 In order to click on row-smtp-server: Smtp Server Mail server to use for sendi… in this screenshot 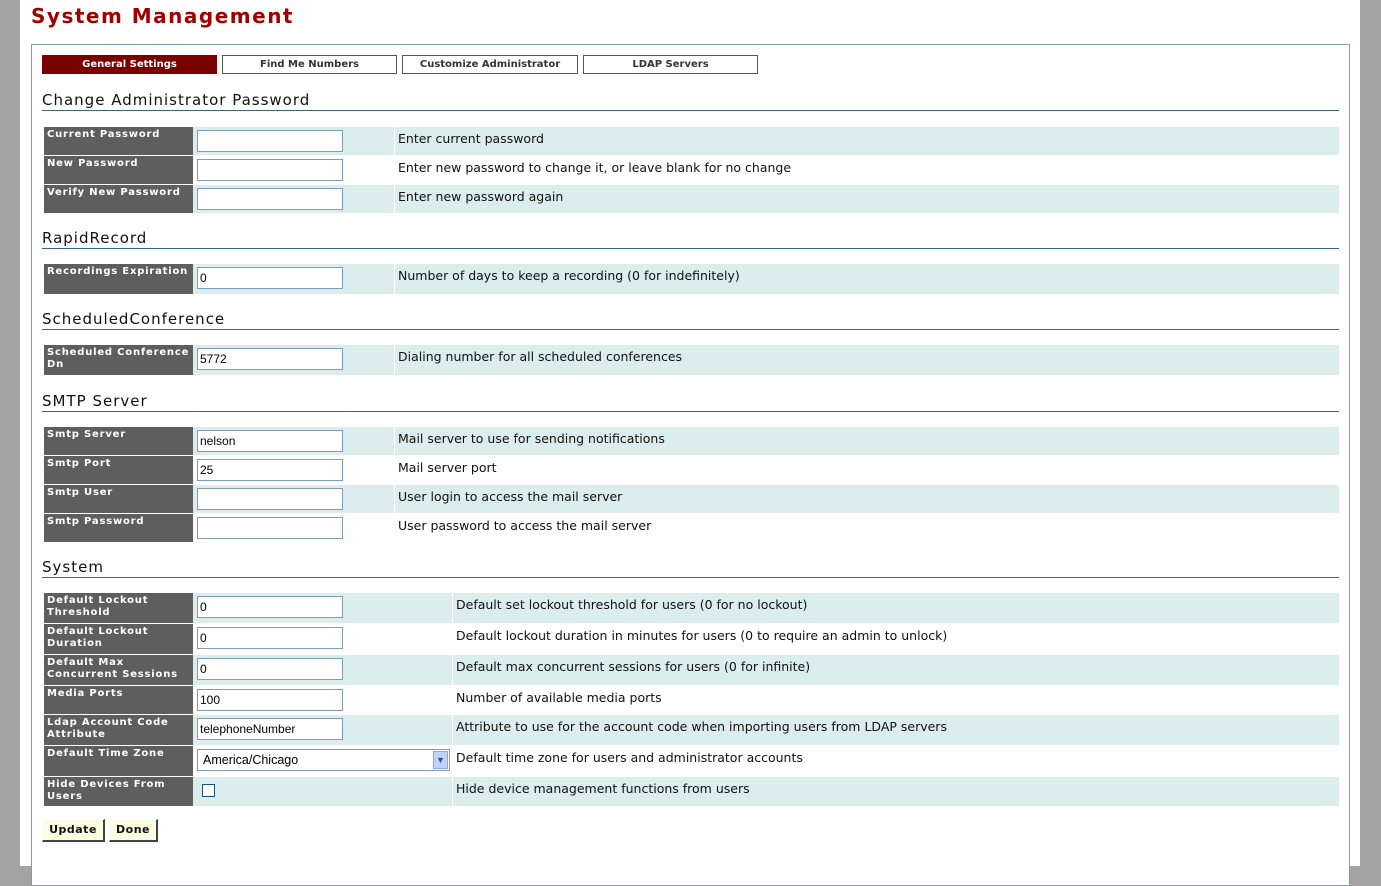, I will do `click(691, 441)`.